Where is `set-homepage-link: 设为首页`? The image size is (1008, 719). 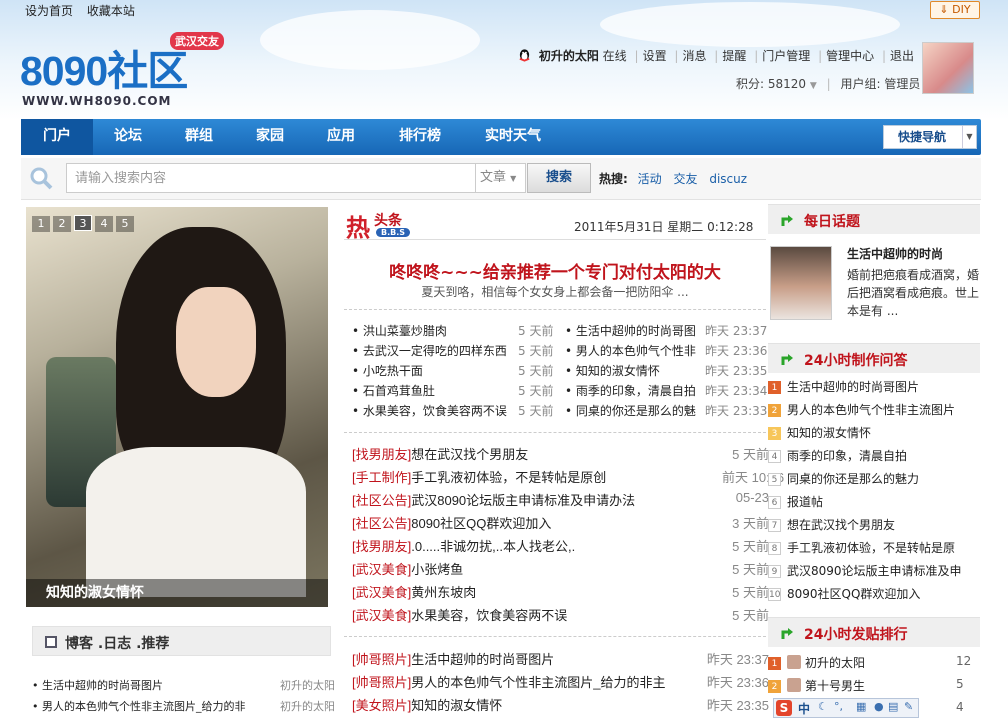
set-homepage-link: 设为首页 is located at coordinates (49, 11).